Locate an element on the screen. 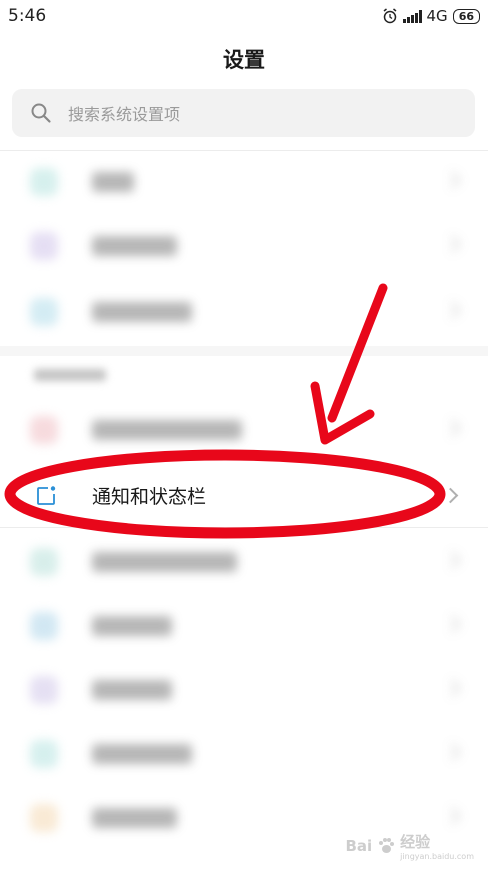  search-placeholder: 搜索系统设置项 is located at coordinates (124, 114).